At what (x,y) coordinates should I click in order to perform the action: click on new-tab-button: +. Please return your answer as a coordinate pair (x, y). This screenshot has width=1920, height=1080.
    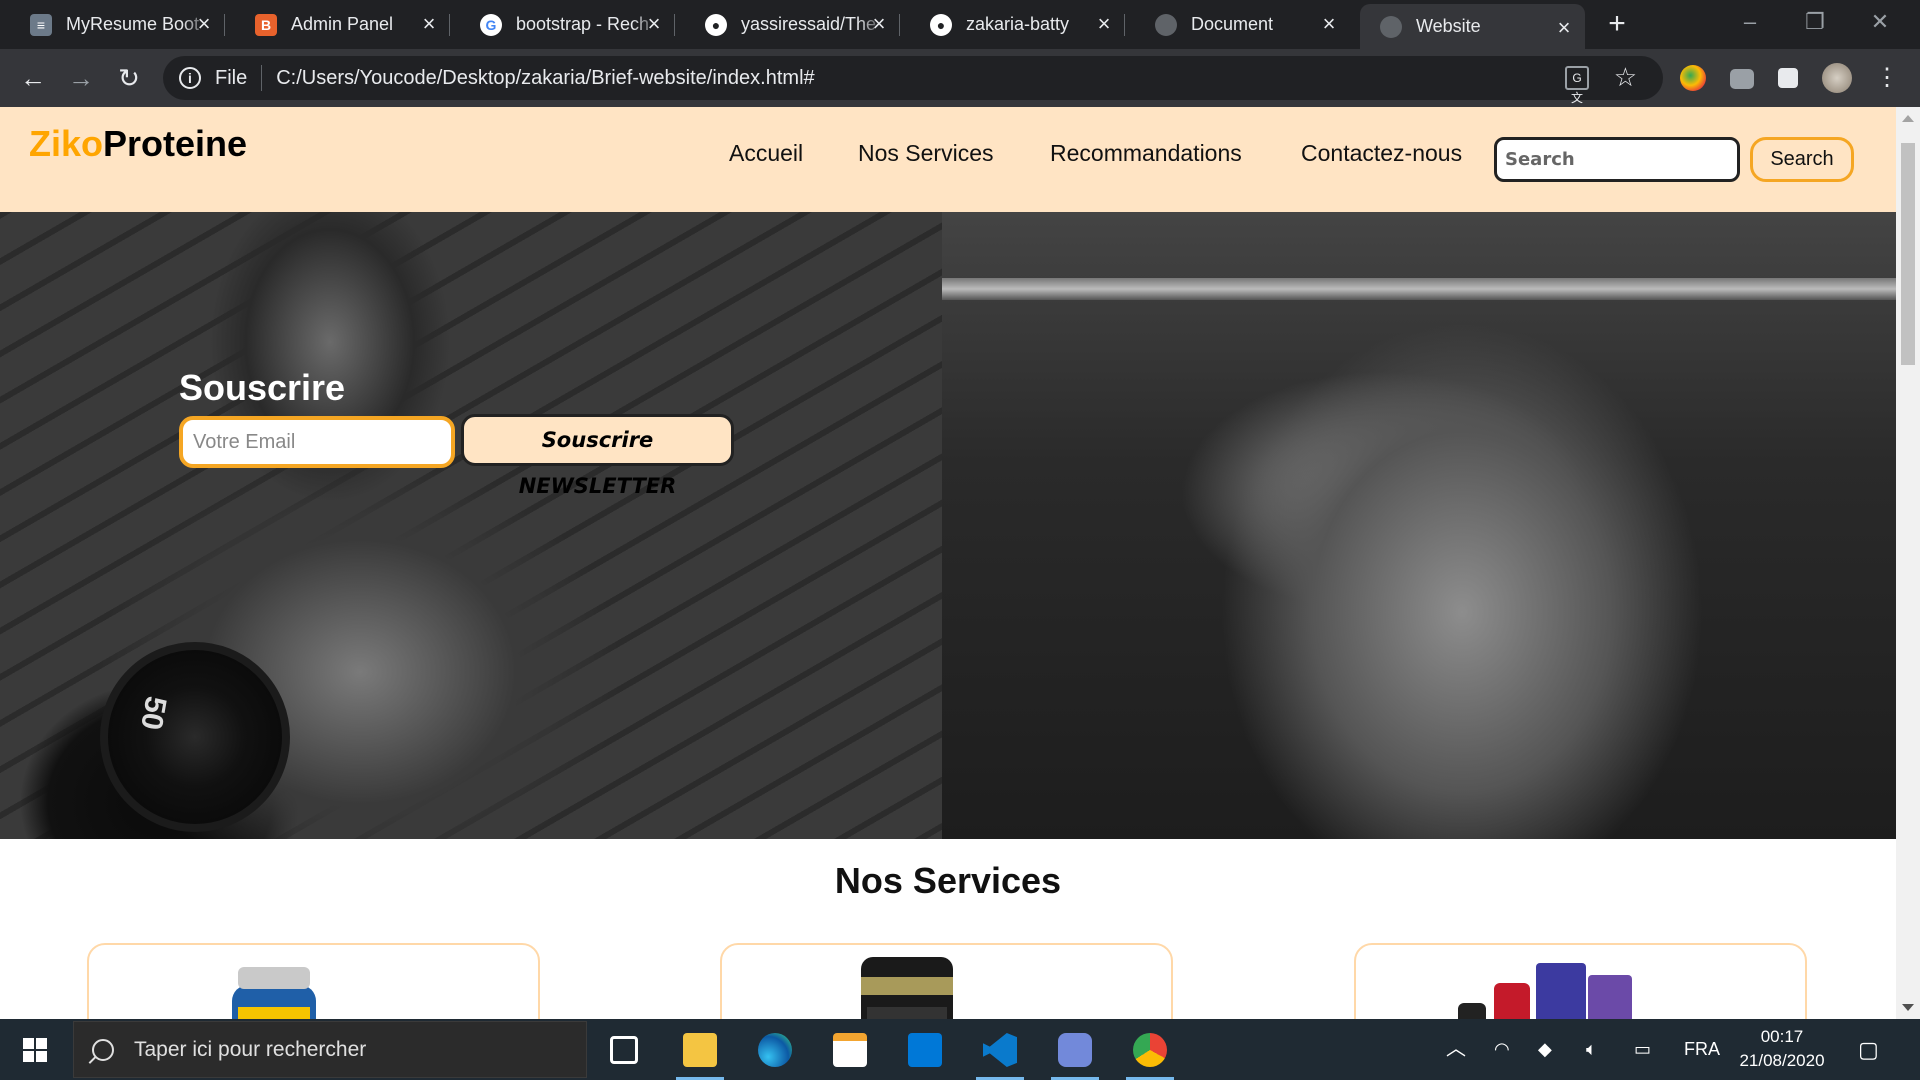
    Looking at the image, I should click on (1617, 24).